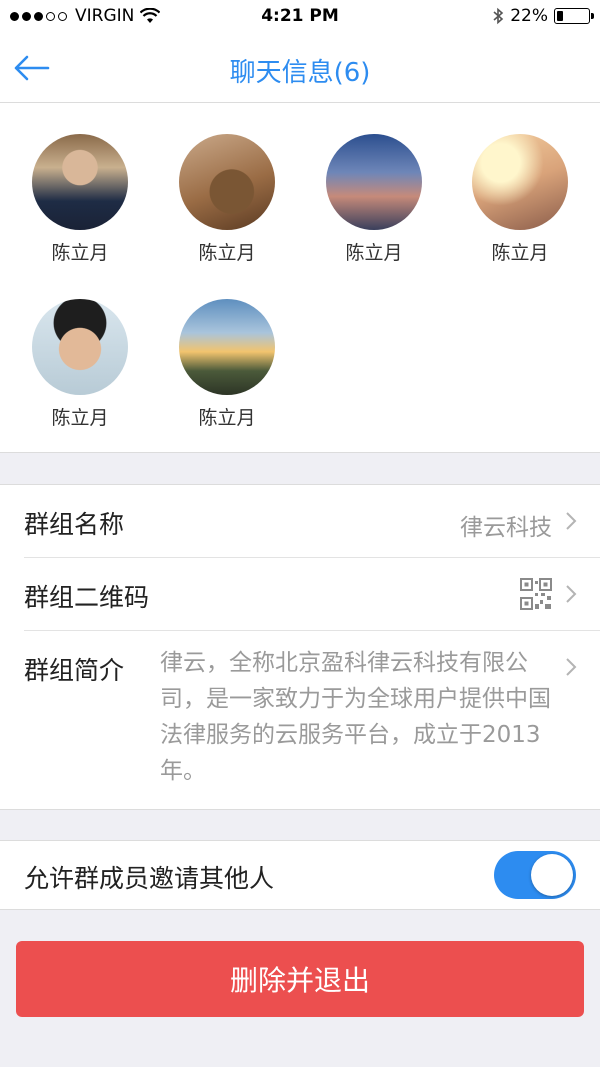  I want to click on group-name-row: 群组名称 律云科技, so click(300, 521).